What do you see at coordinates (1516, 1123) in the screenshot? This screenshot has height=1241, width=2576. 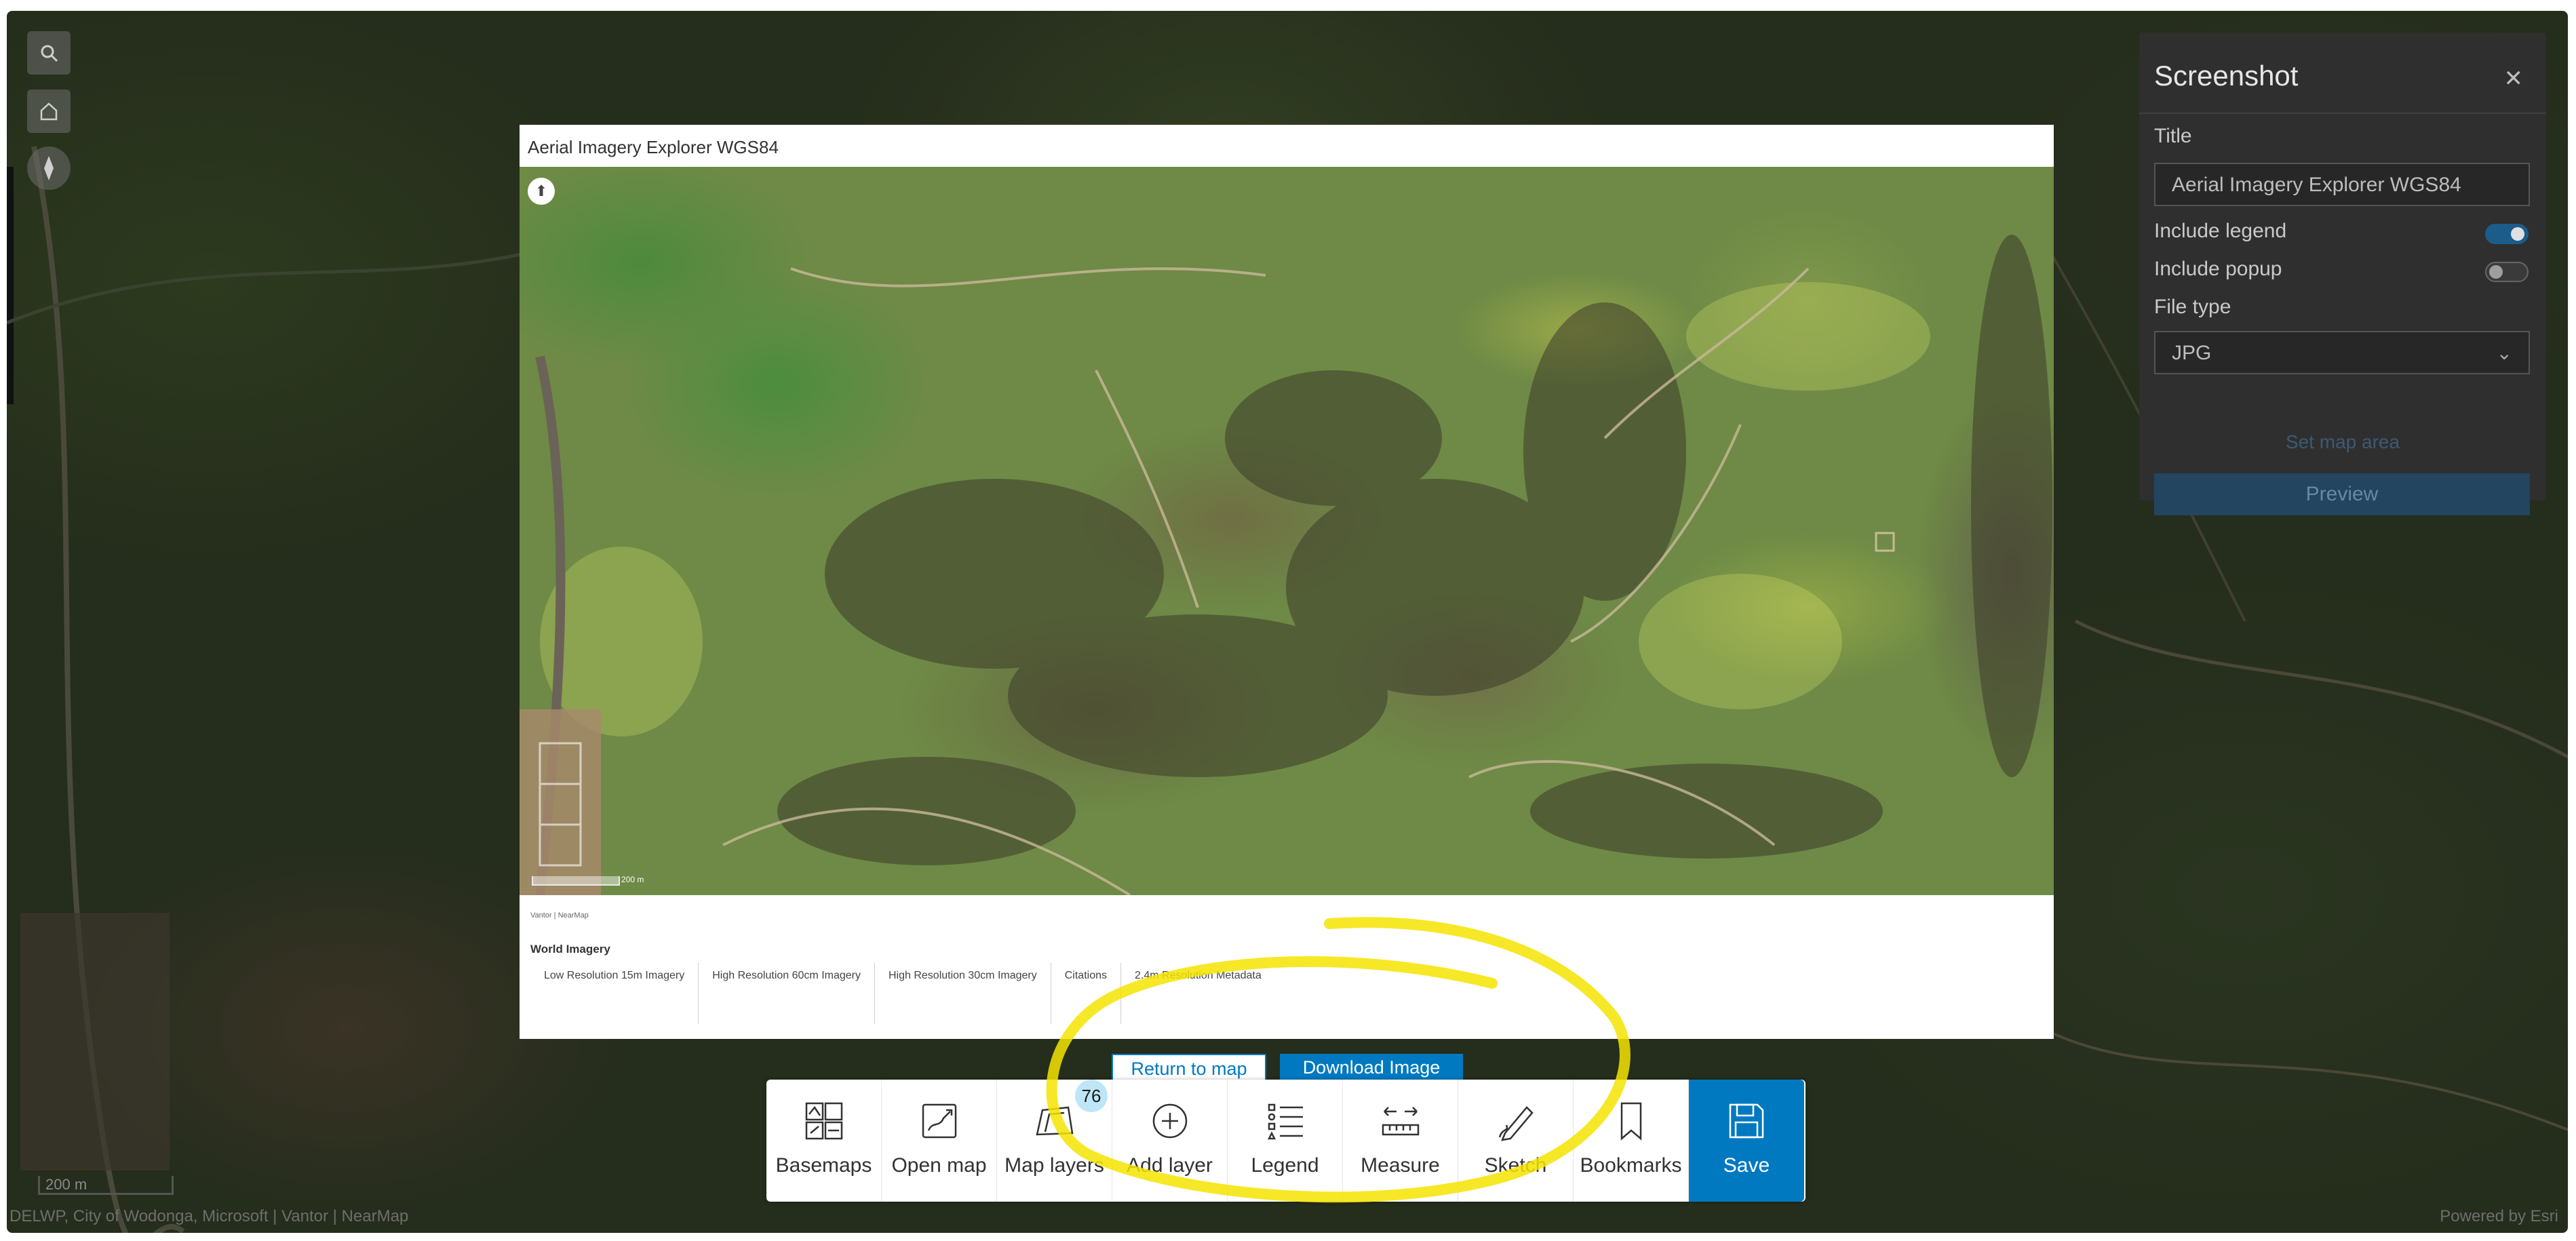 I see `sketch-icon` at bounding box center [1516, 1123].